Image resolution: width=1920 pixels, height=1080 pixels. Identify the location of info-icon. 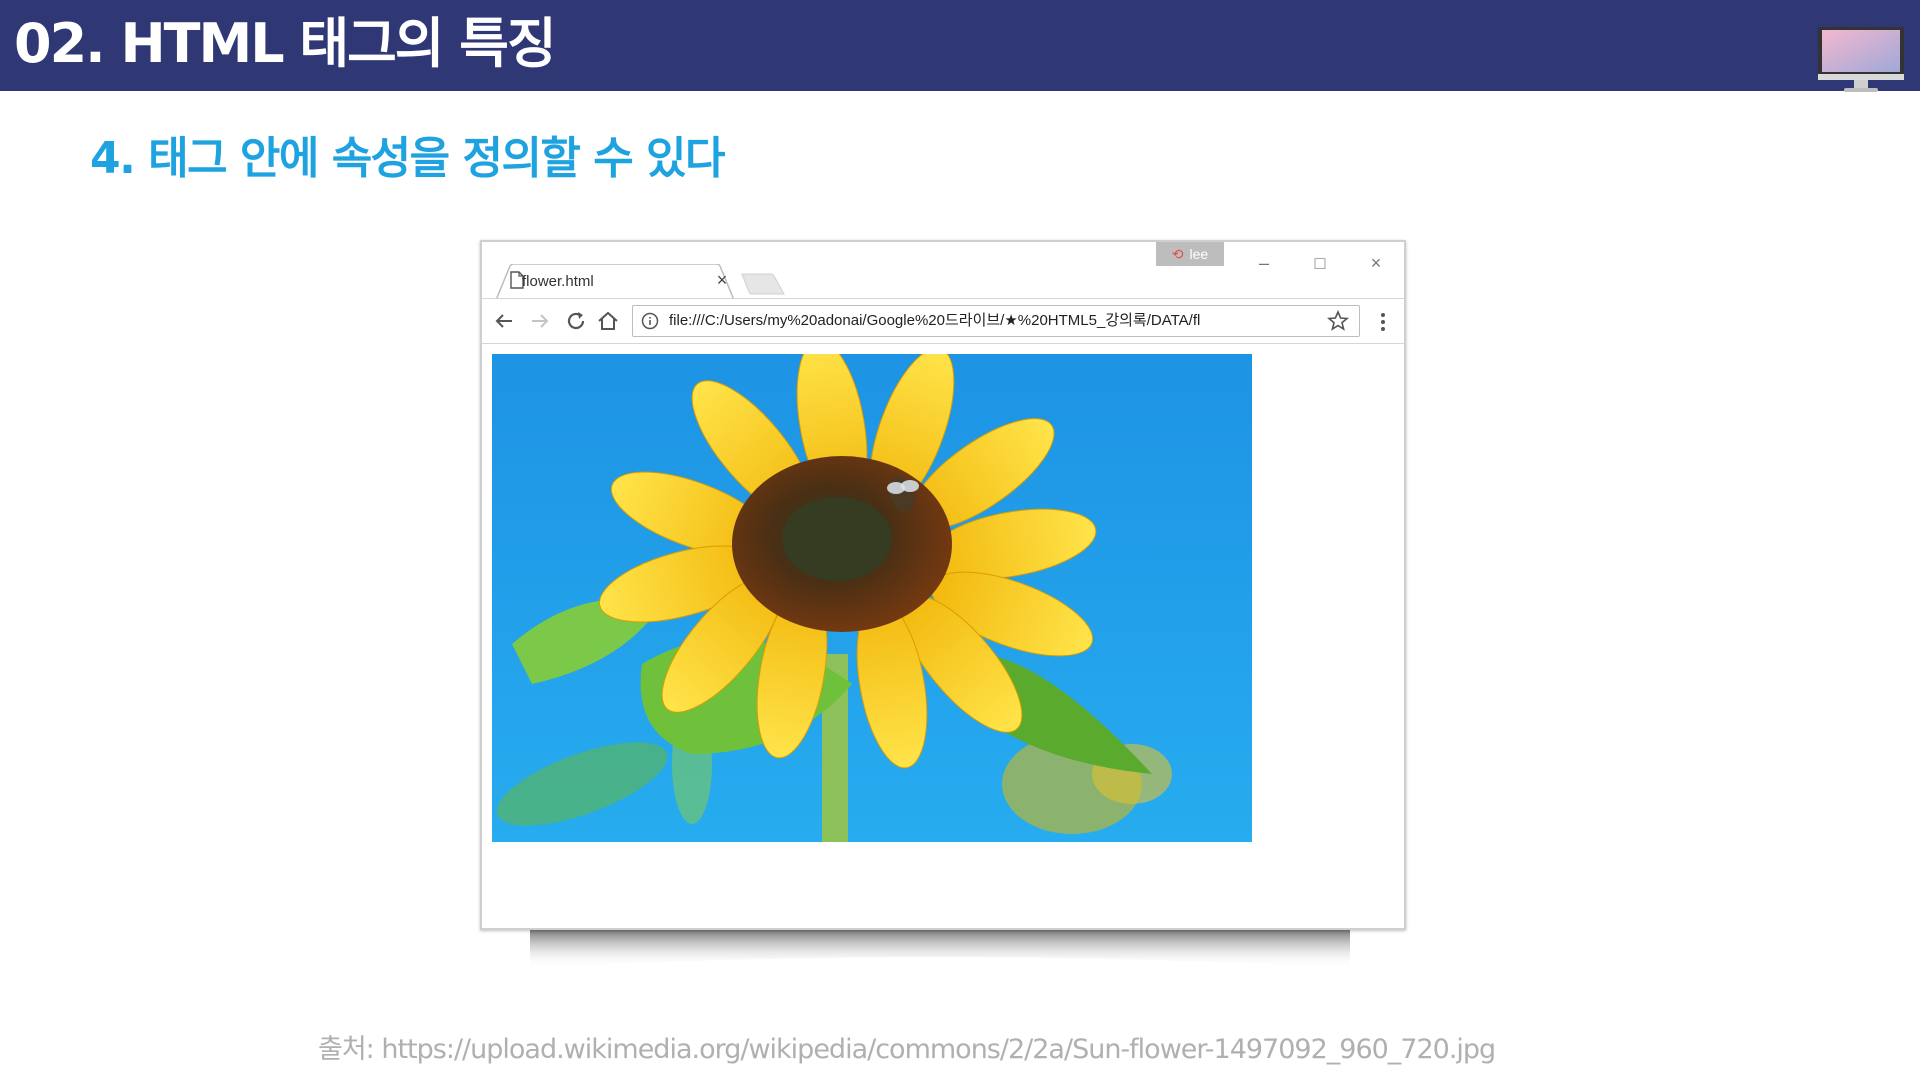
(650, 321).